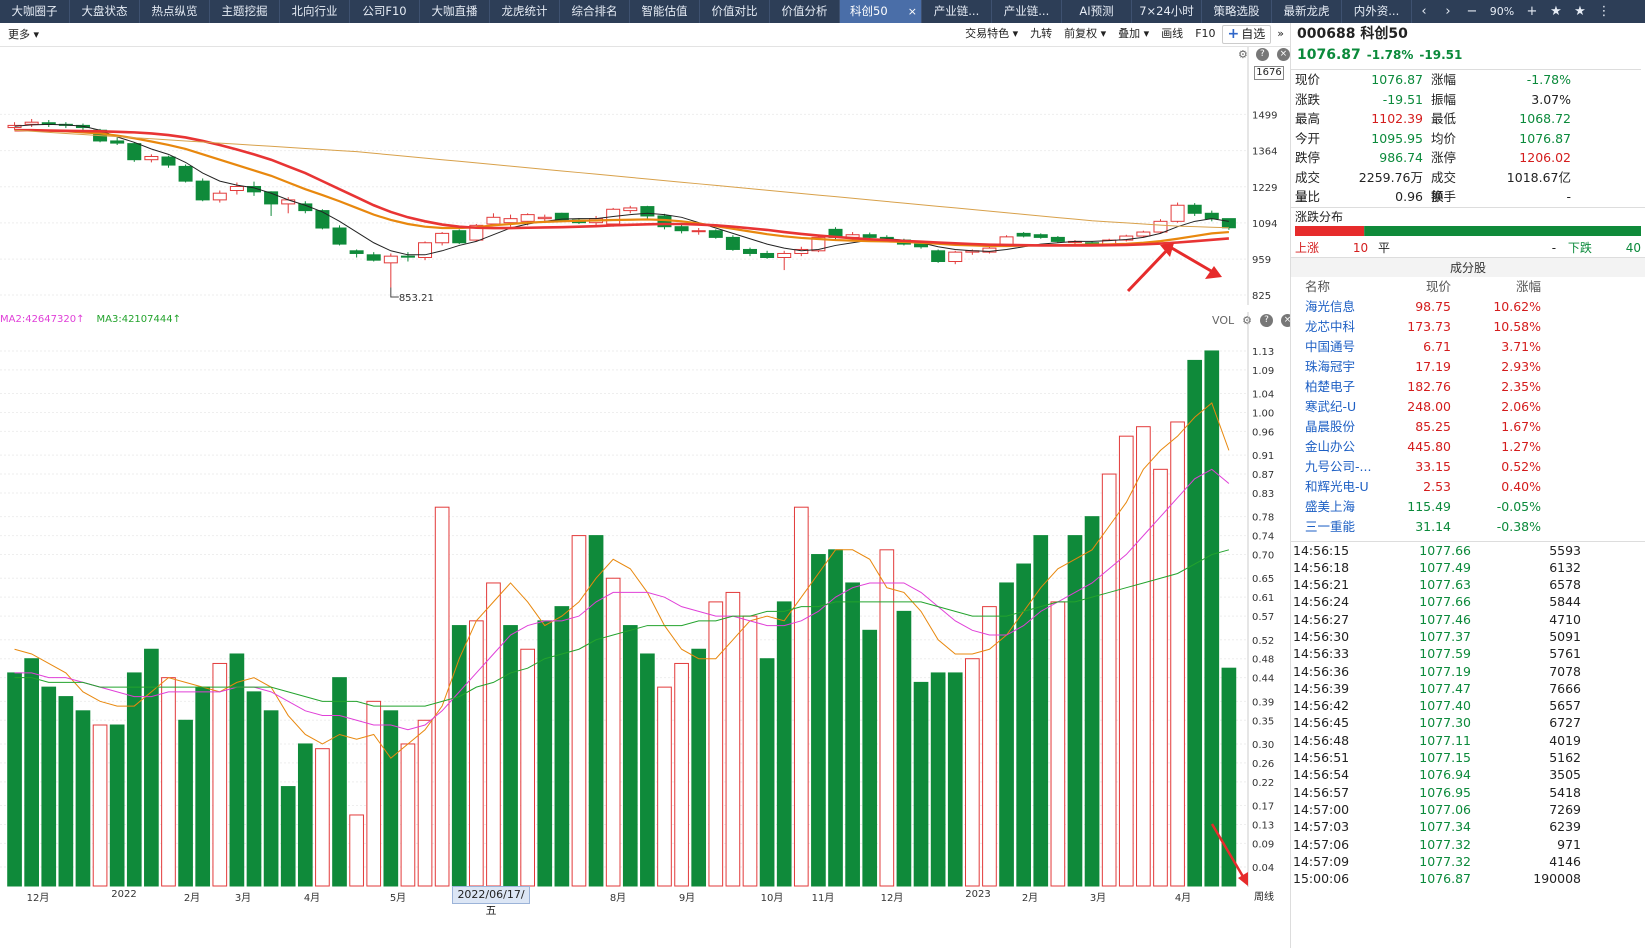 The height and width of the screenshot is (948, 1645). I want to click on jiuzhuan-button: 九转, so click(1041, 34).